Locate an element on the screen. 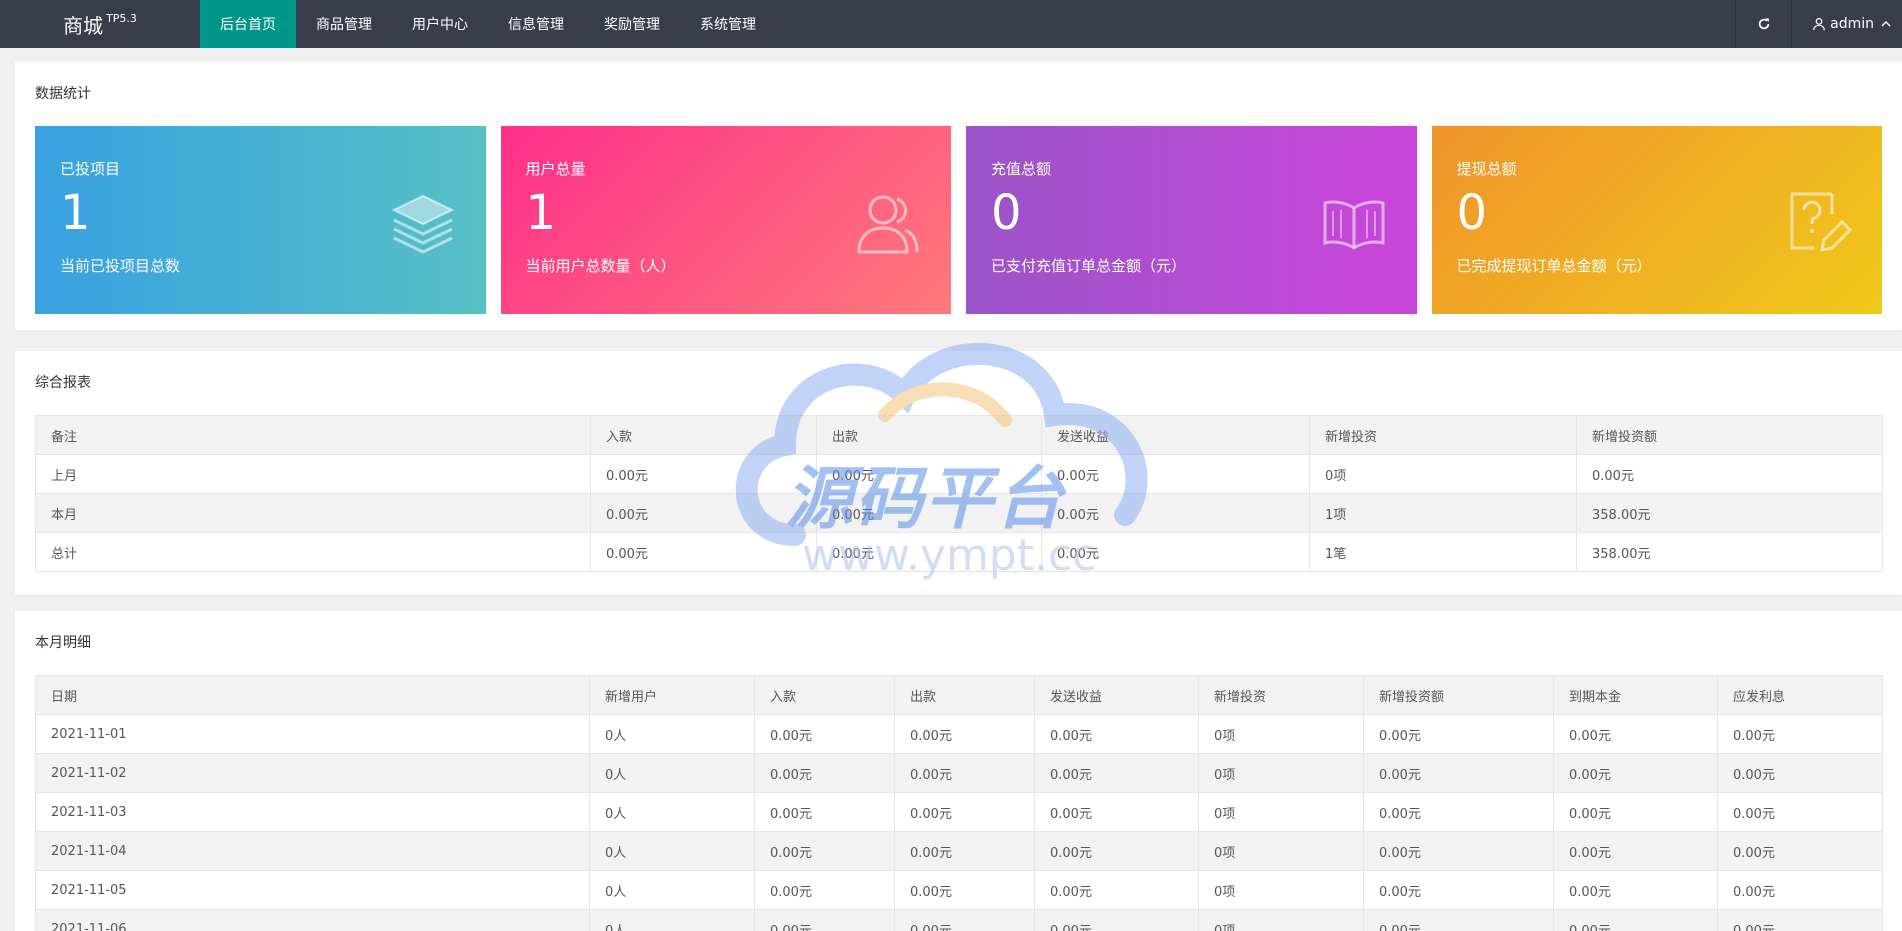 The width and height of the screenshot is (1902, 931). report-header-row: 备注 入款 出款 发送收益 新增投资 新增投资额 is located at coordinates (959, 435).